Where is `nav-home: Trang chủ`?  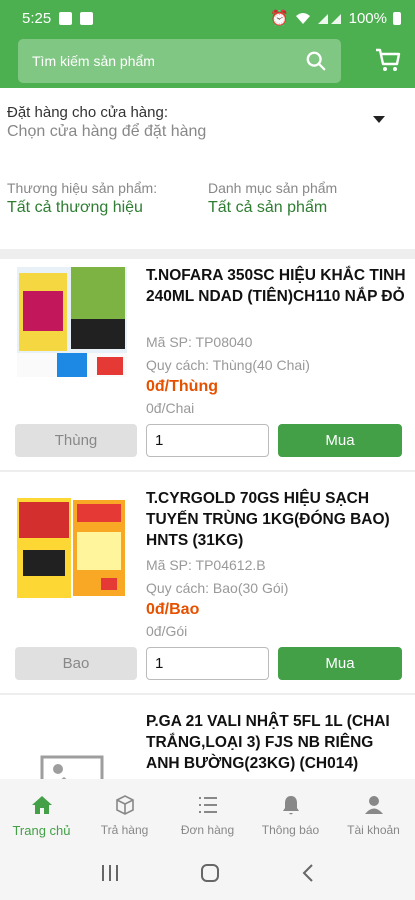
nav-home: Trang chủ is located at coordinates (41, 812).